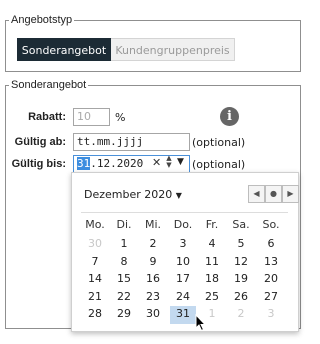  Describe the element at coordinates (271, 296) in the screenshot. I see `calendar-day: 27` at that location.